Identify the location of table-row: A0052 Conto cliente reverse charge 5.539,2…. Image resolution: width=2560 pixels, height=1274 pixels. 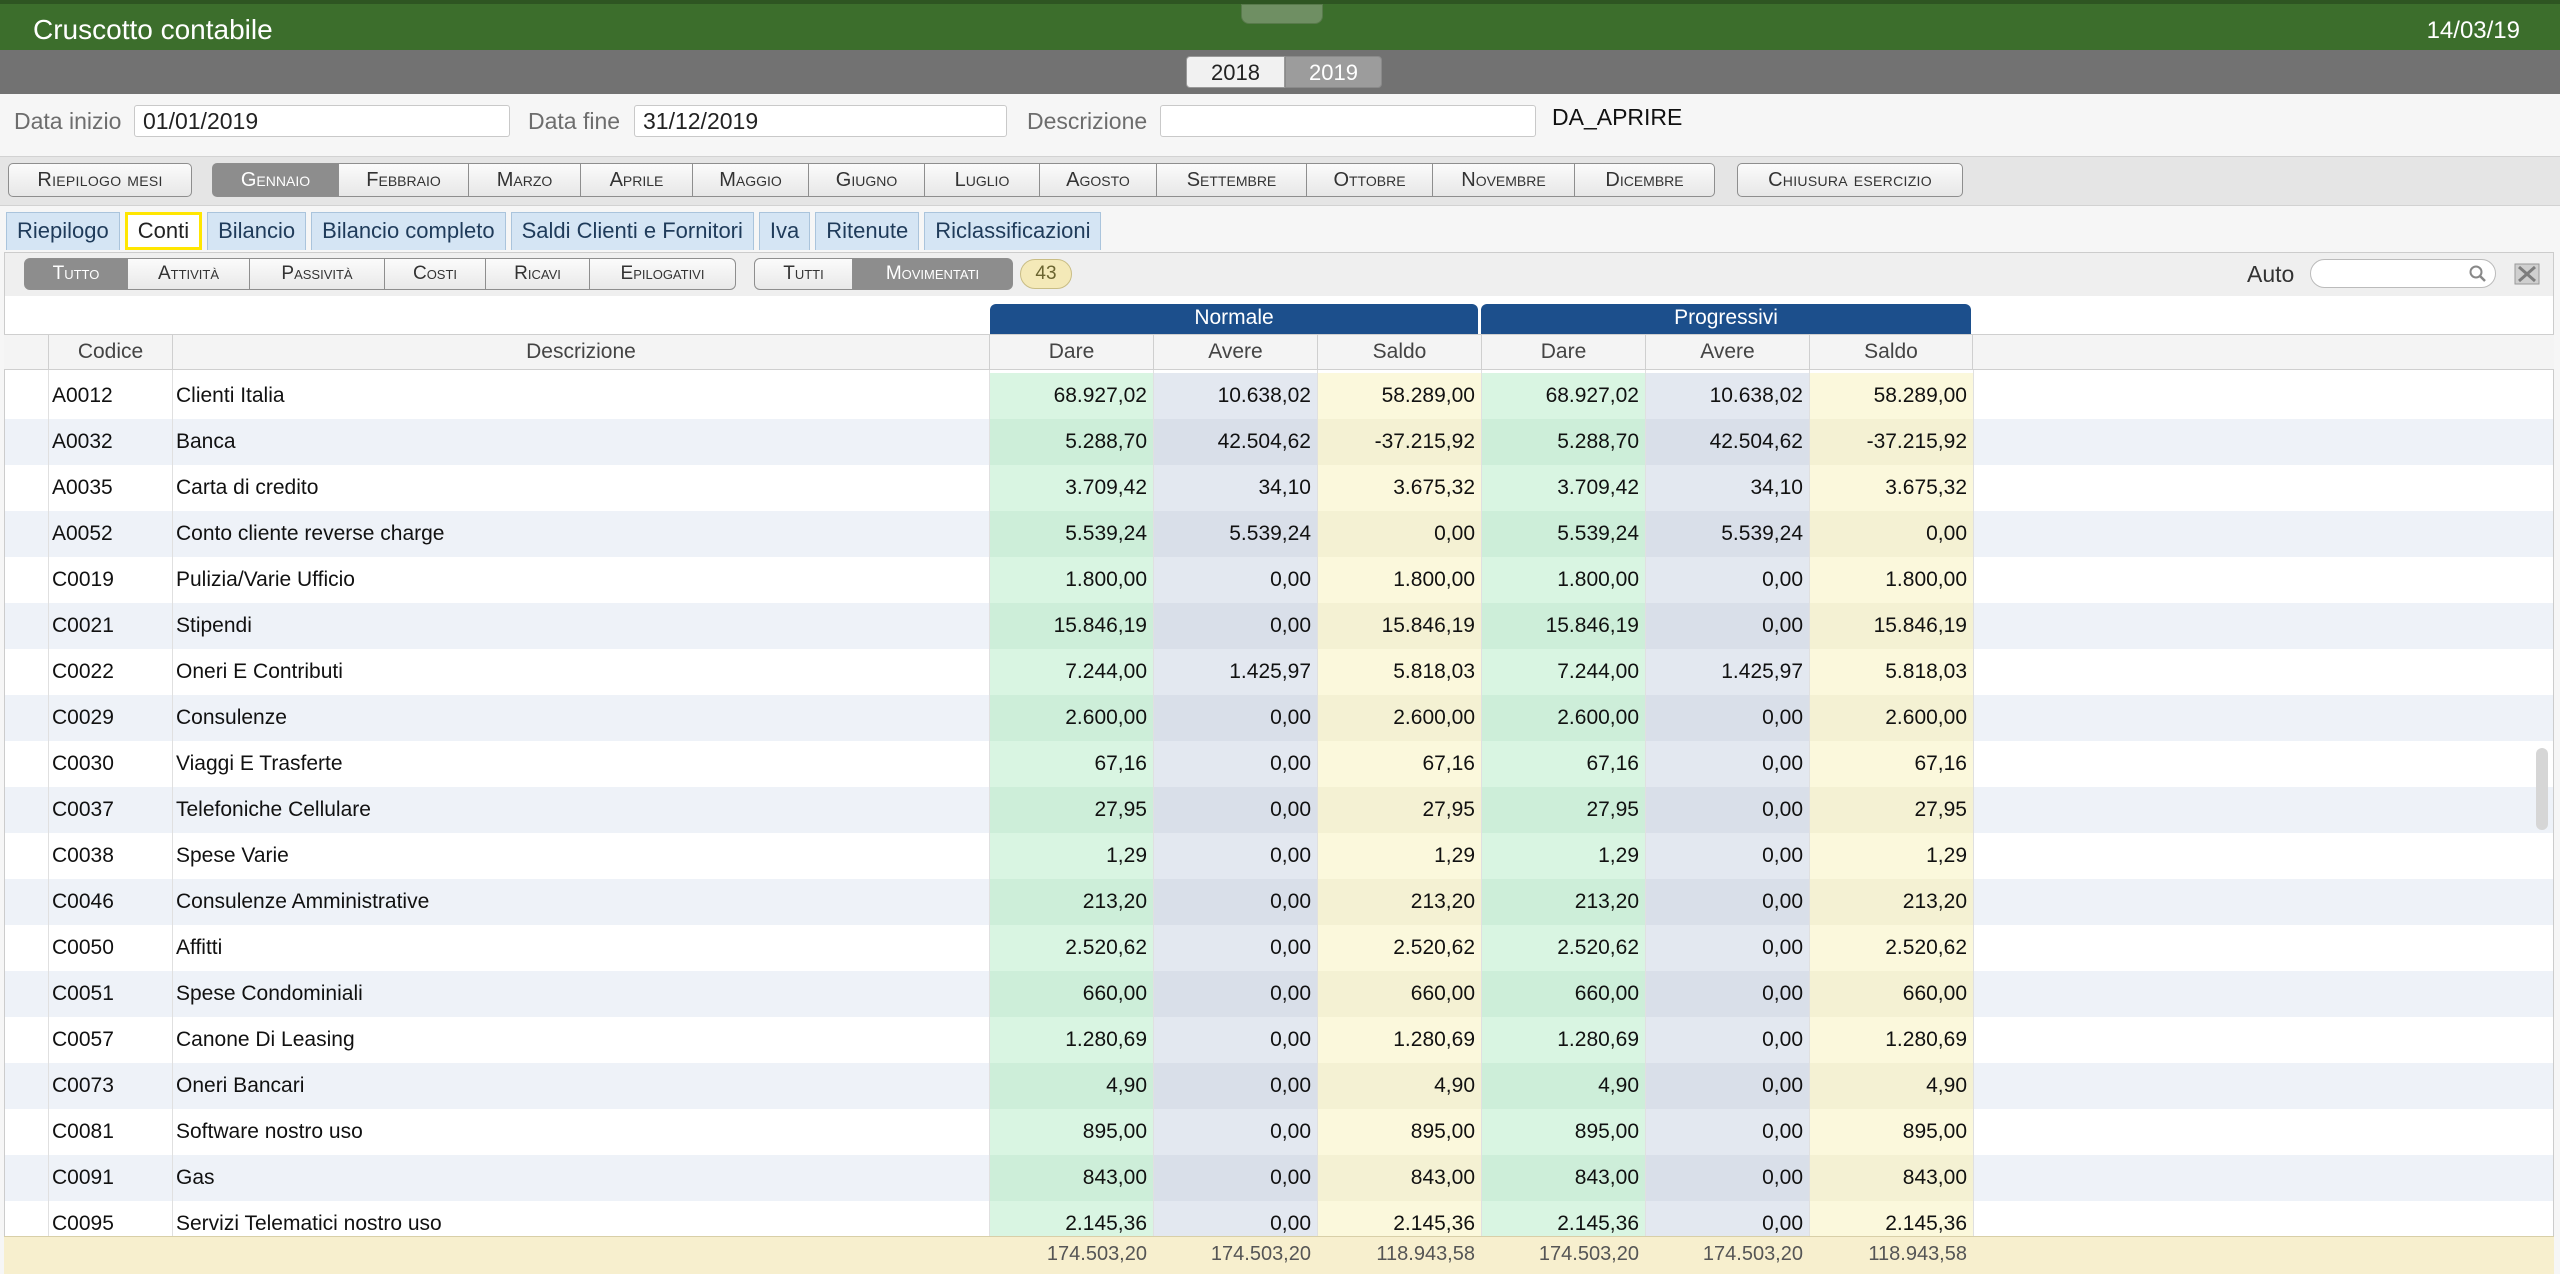
(1279, 534).